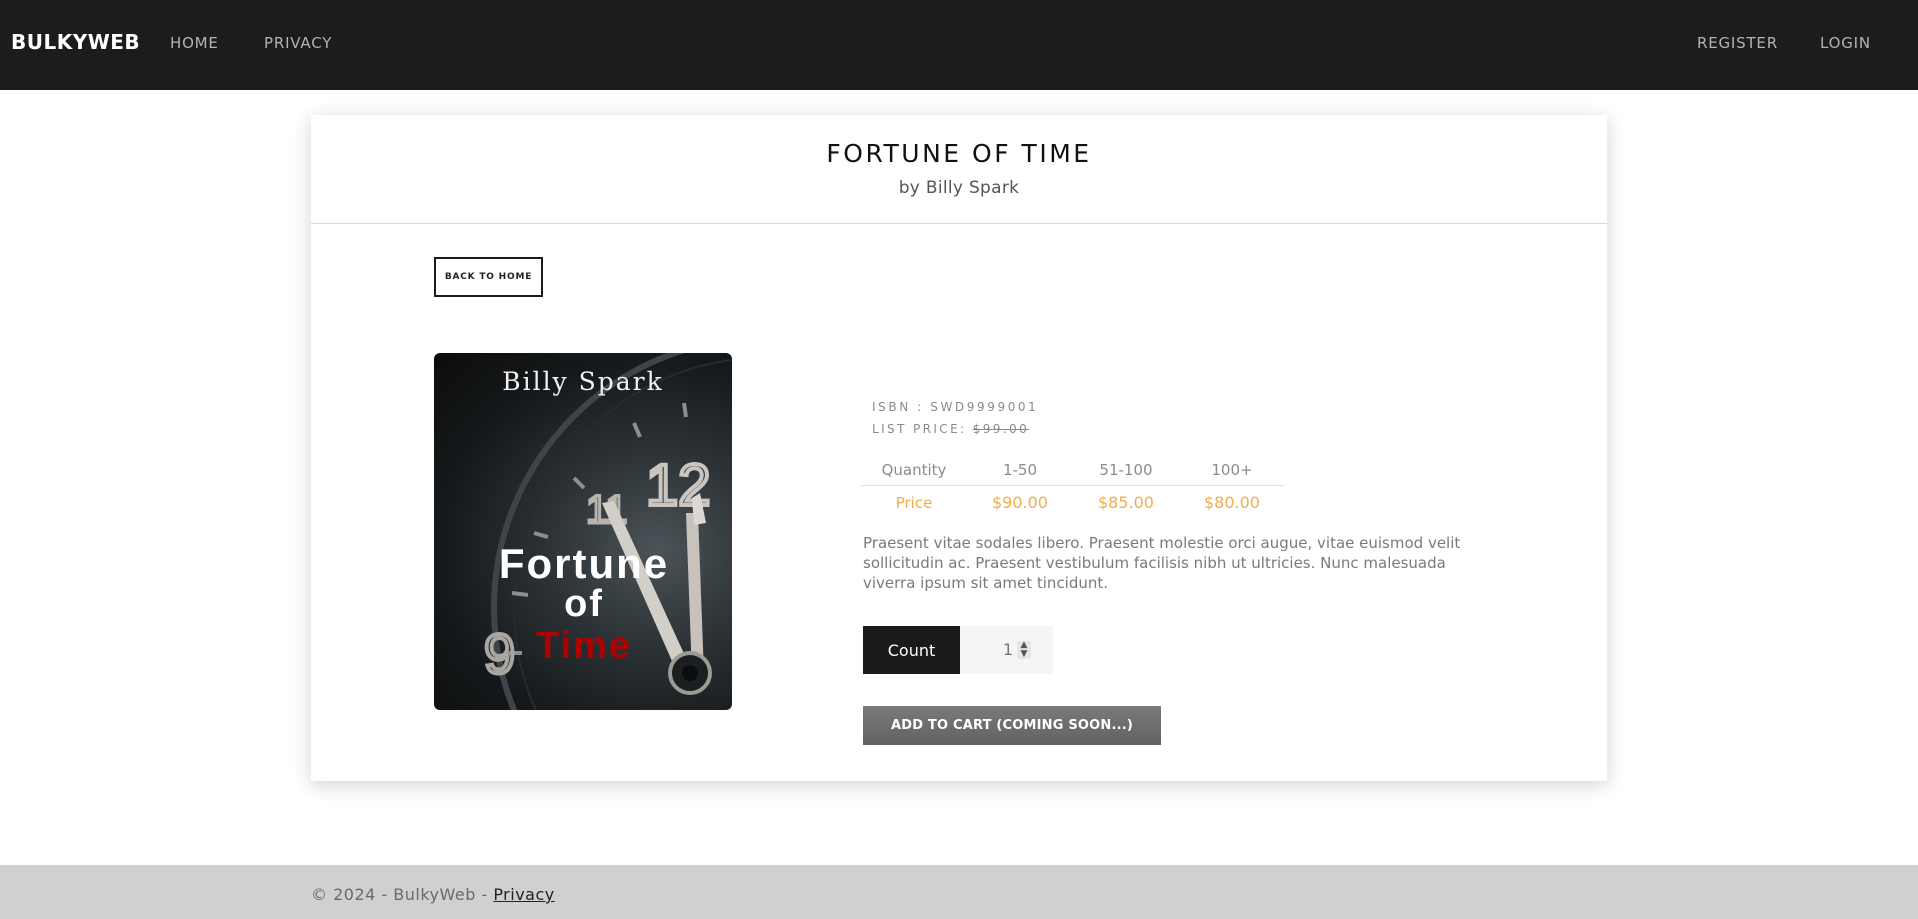  I want to click on brand-link: BULKYWEB, so click(75, 42).